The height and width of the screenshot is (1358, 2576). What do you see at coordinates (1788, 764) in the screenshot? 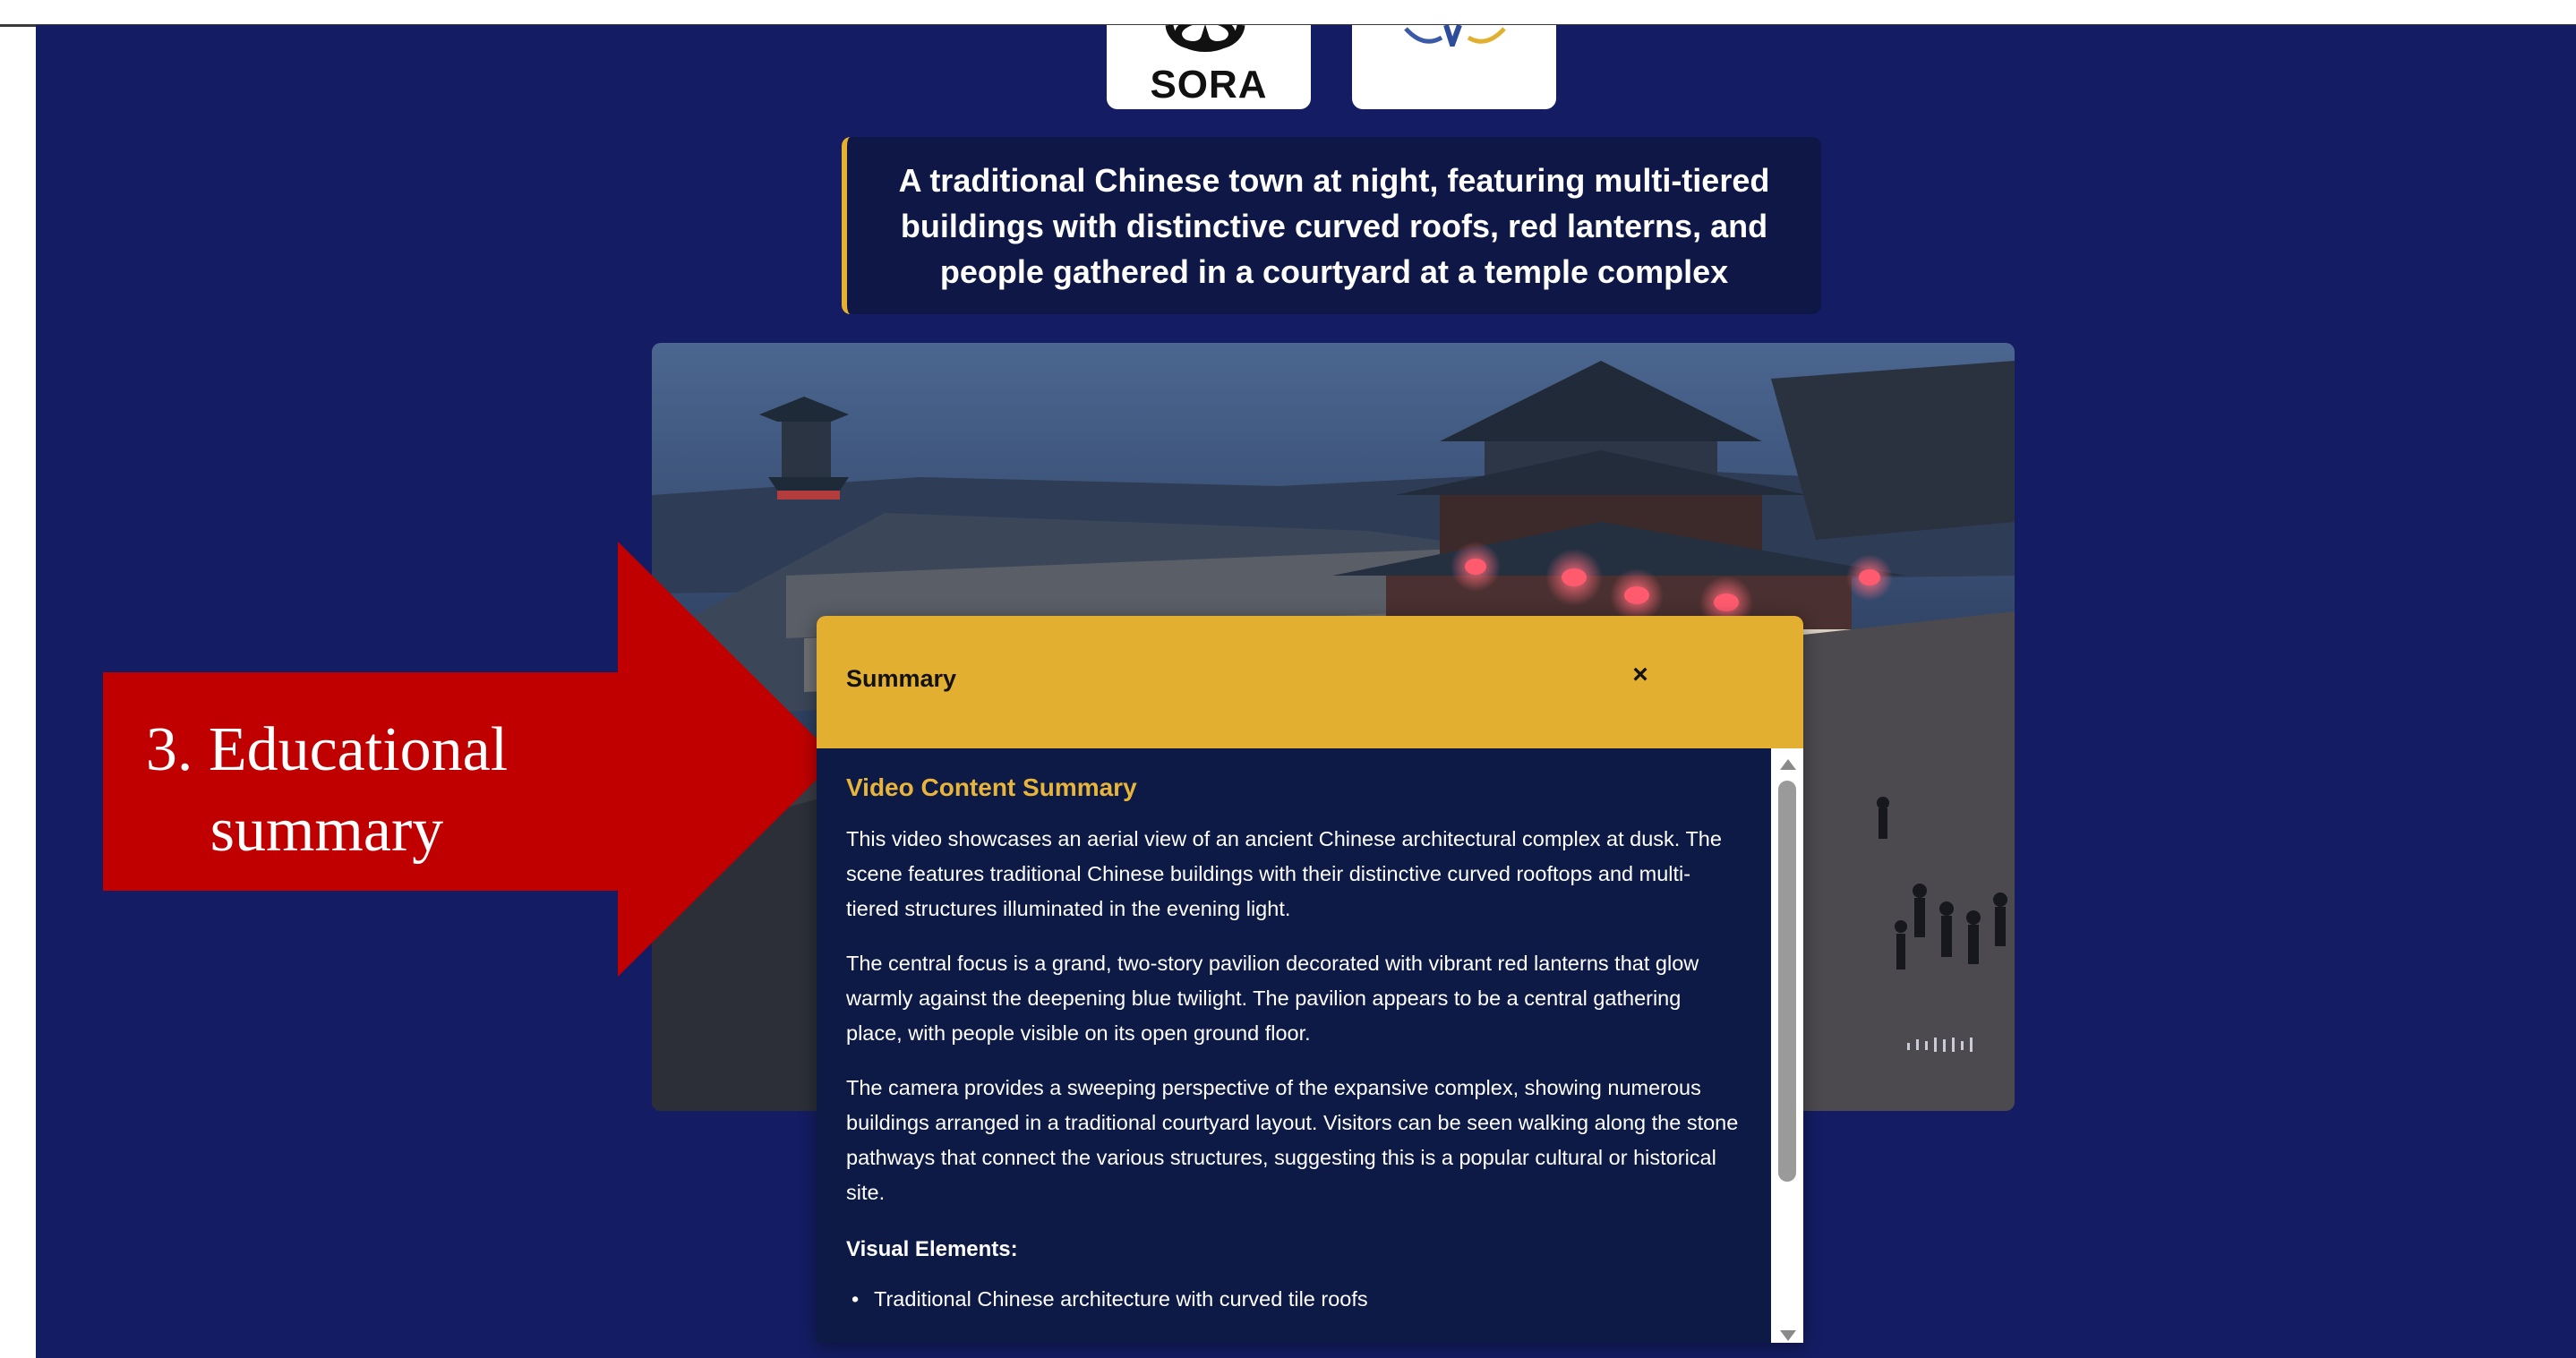
I see `scroll-up-arrow-icon` at bounding box center [1788, 764].